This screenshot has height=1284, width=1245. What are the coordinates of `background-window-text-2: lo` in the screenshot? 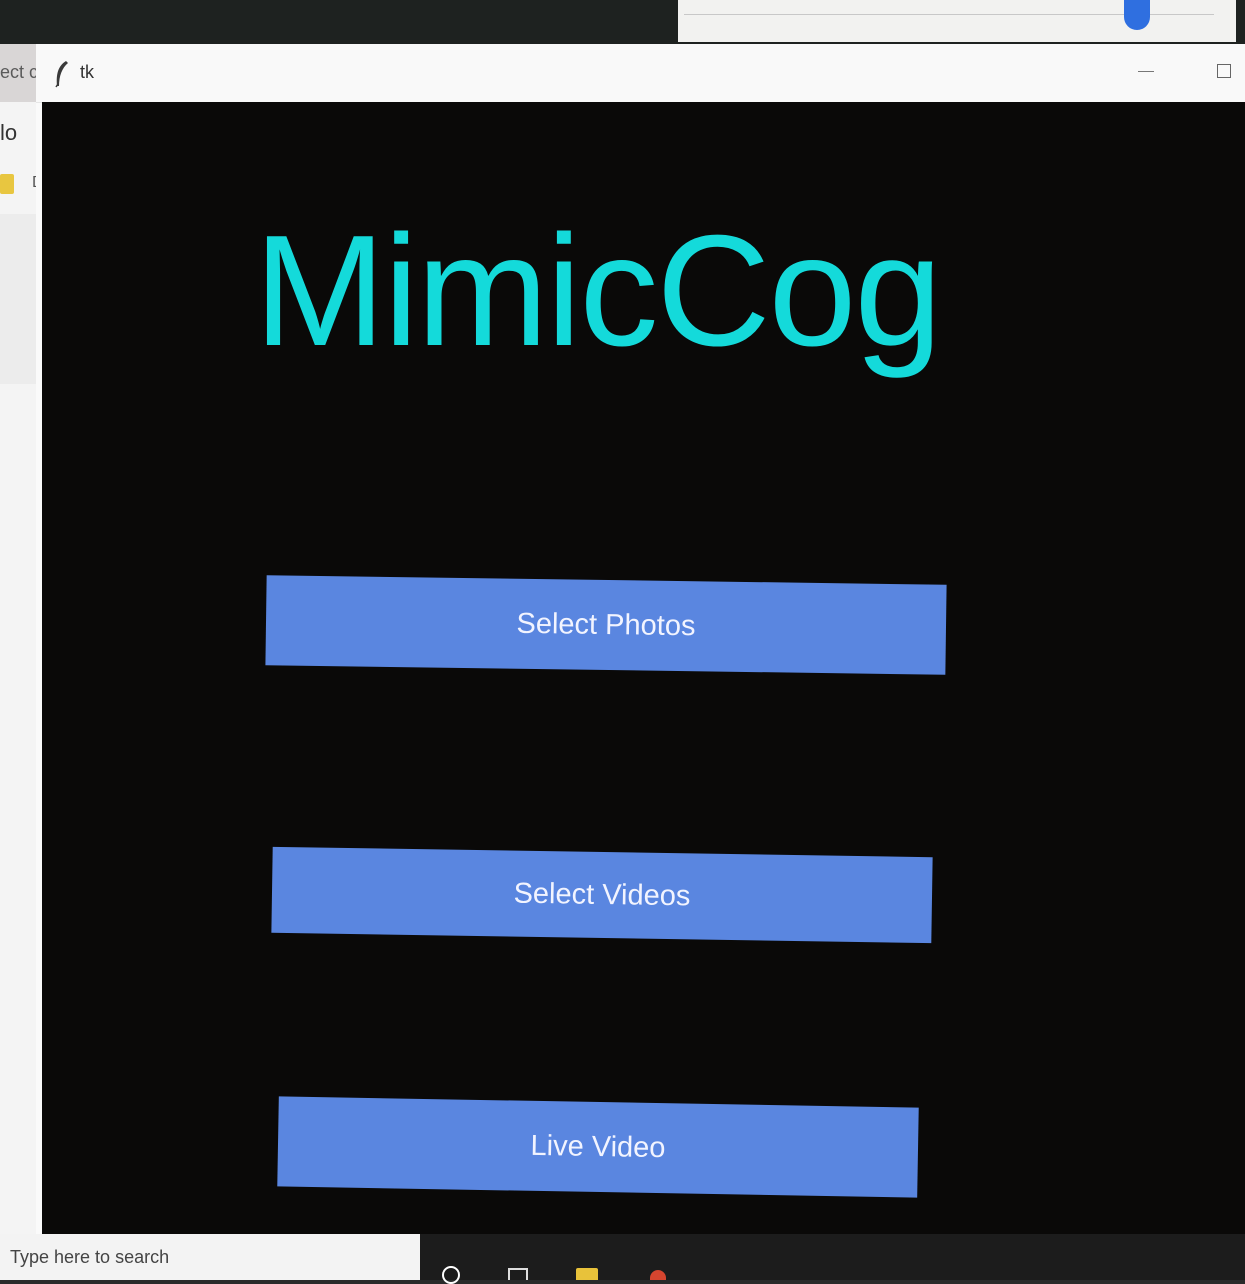 It's located at (9, 132).